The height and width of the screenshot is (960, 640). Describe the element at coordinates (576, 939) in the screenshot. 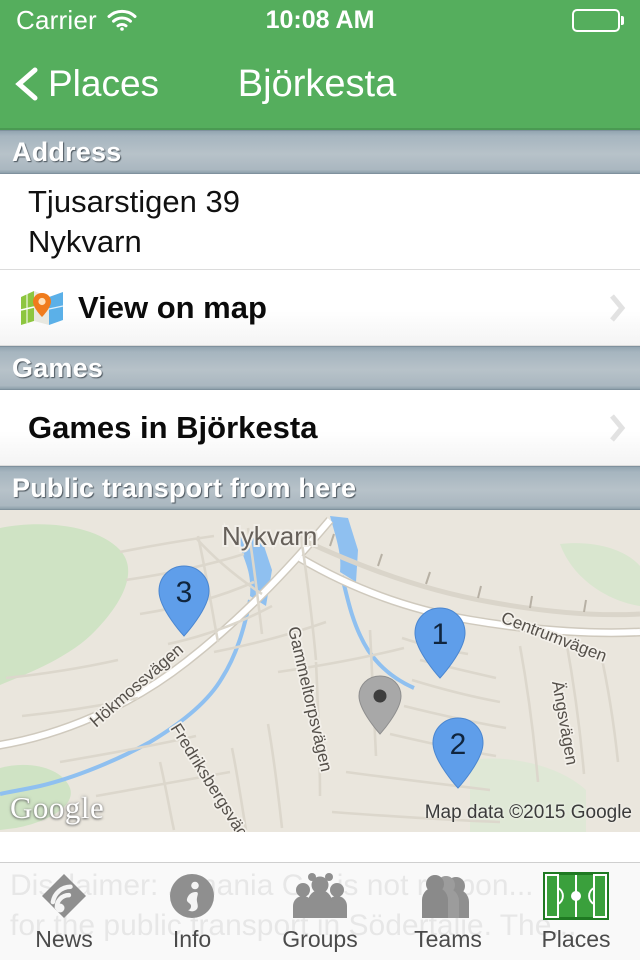

I see `tab-places-label: Places` at that location.